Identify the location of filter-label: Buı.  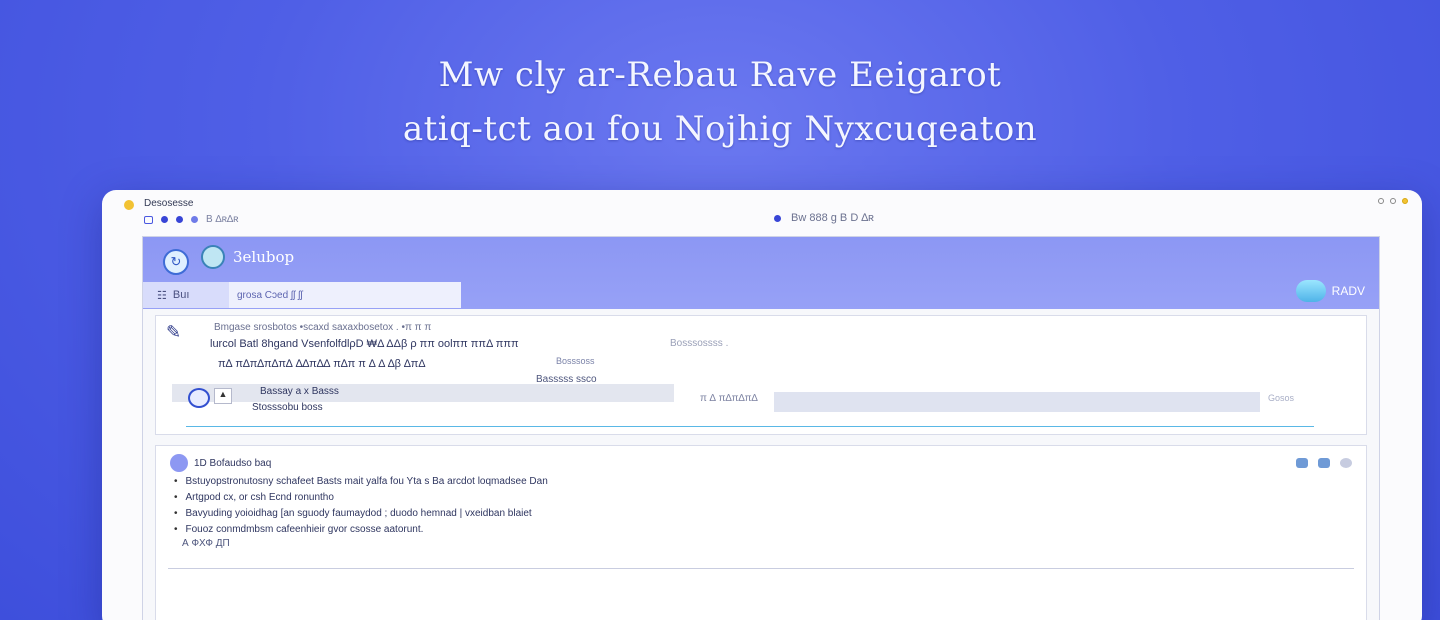
(181, 295).